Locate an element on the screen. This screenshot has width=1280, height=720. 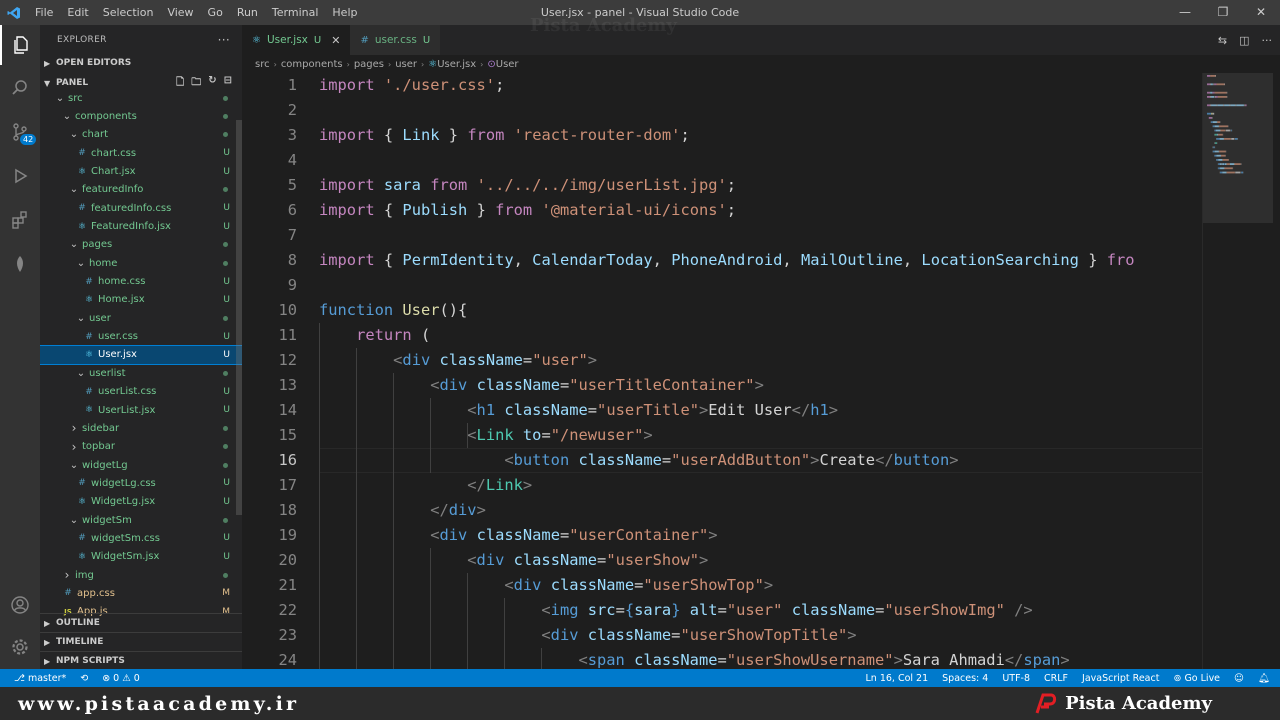
tree-folder: ⌄ user is located at coordinates (141, 318).